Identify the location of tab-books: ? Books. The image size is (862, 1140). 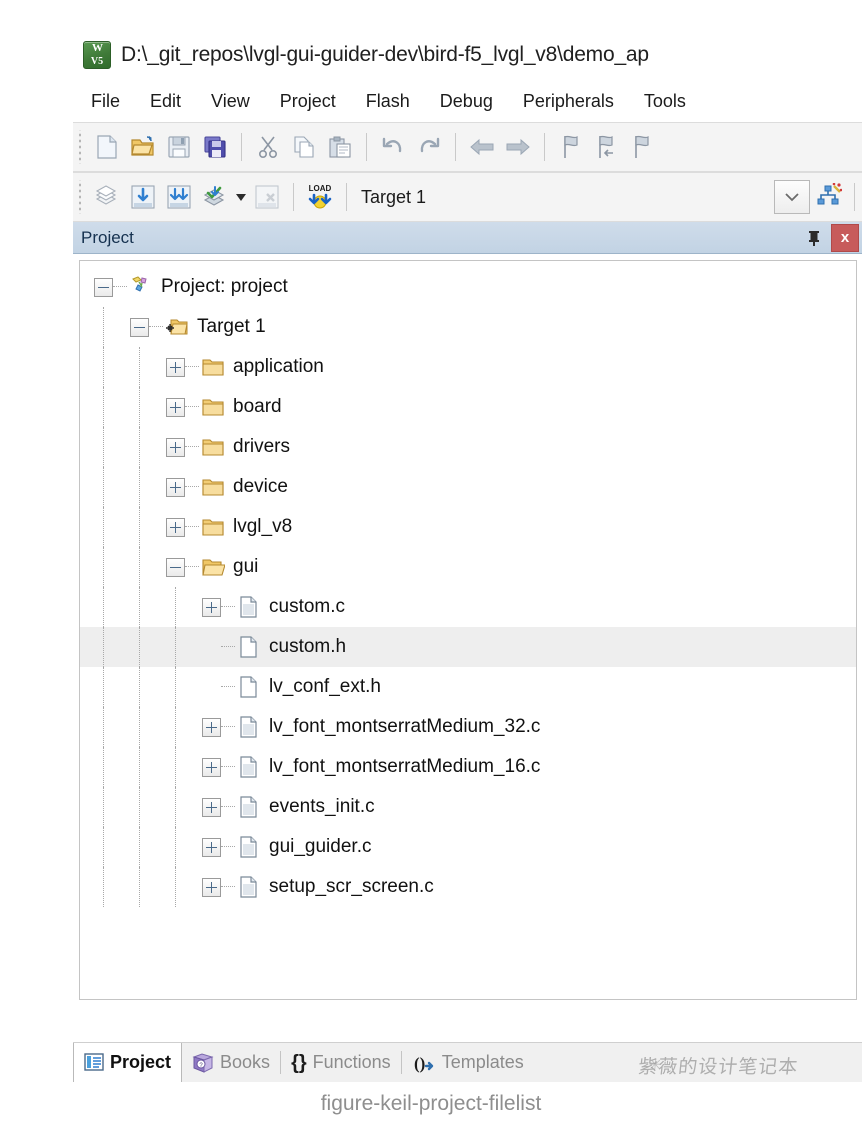
(231, 1062).